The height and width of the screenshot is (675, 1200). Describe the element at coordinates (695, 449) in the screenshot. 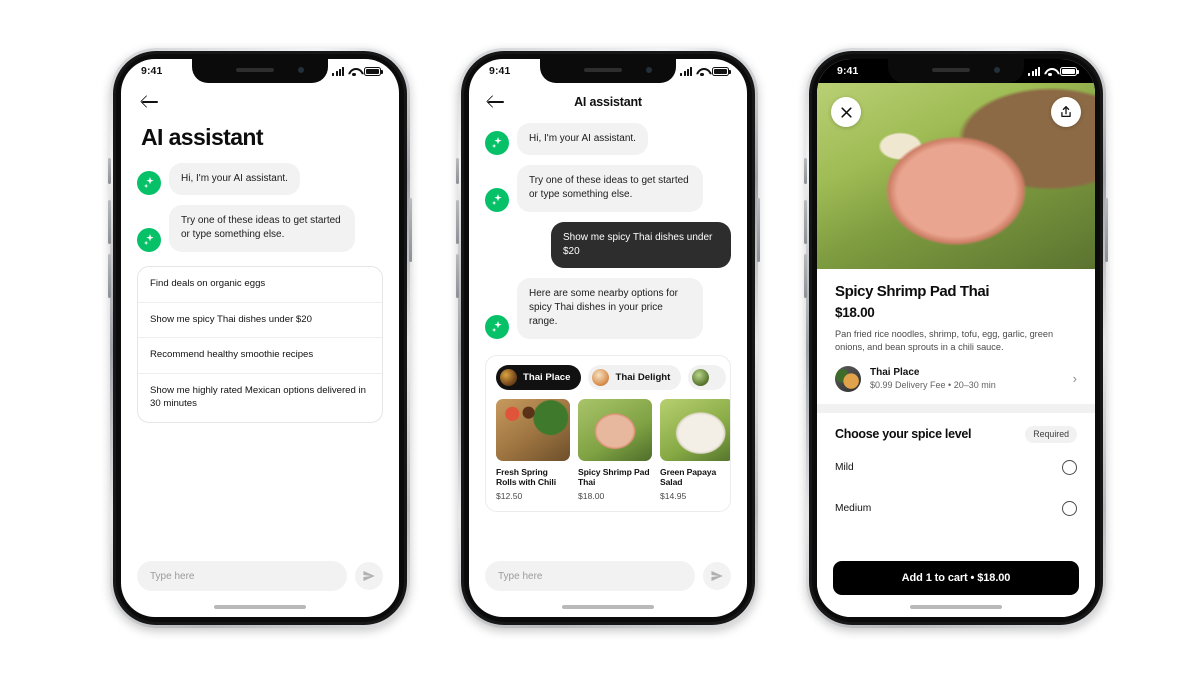

I see `dish-card: Green Papaya Salad $14.95` at that location.